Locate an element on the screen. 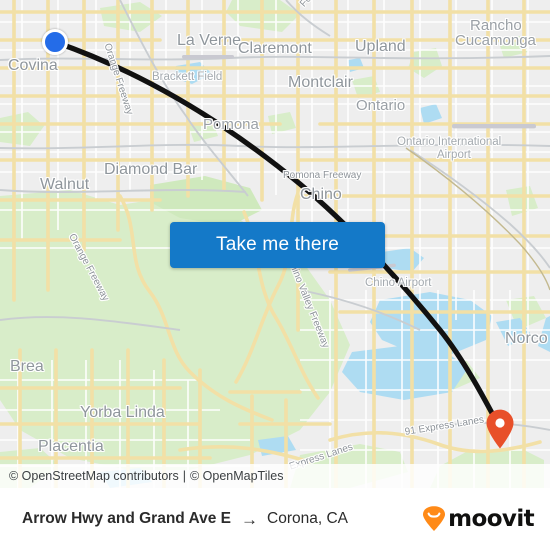 The width and height of the screenshot is (550, 550). openmaptiles-attribution-link: © OpenMapTiles is located at coordinates (237, 476).